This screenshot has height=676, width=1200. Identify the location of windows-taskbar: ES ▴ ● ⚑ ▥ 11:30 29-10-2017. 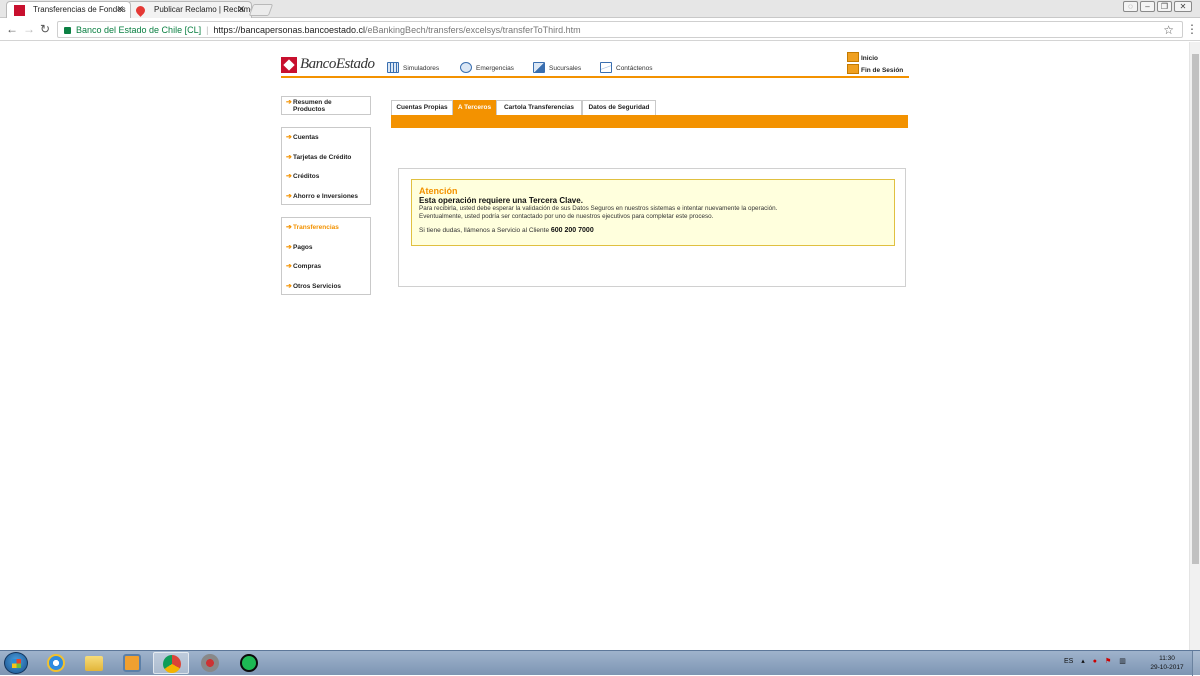
(600, 663).